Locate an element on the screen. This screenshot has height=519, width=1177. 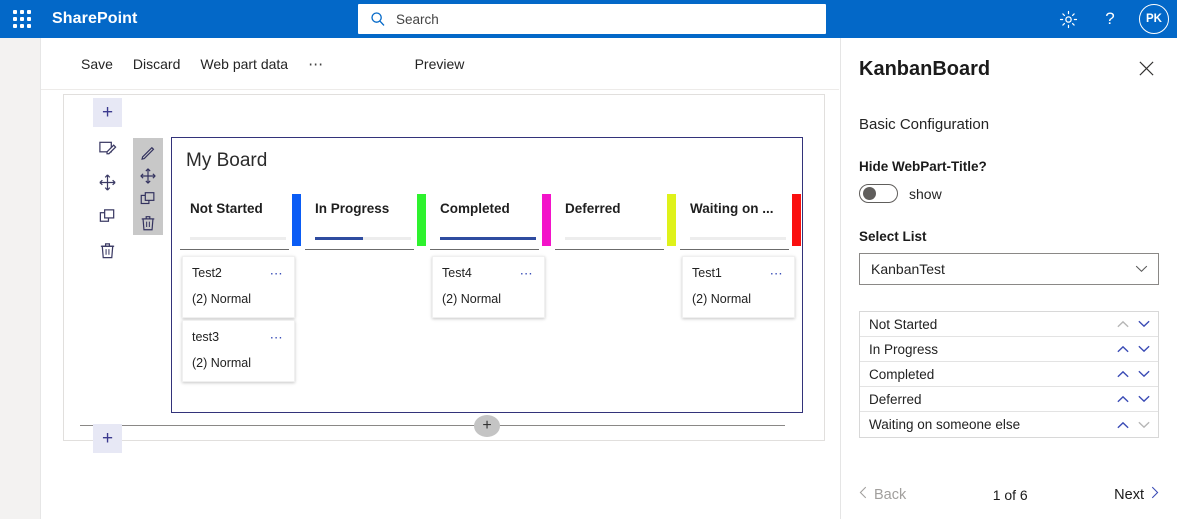
status-order-row: Deferred is located at coordinates (1009, 399).